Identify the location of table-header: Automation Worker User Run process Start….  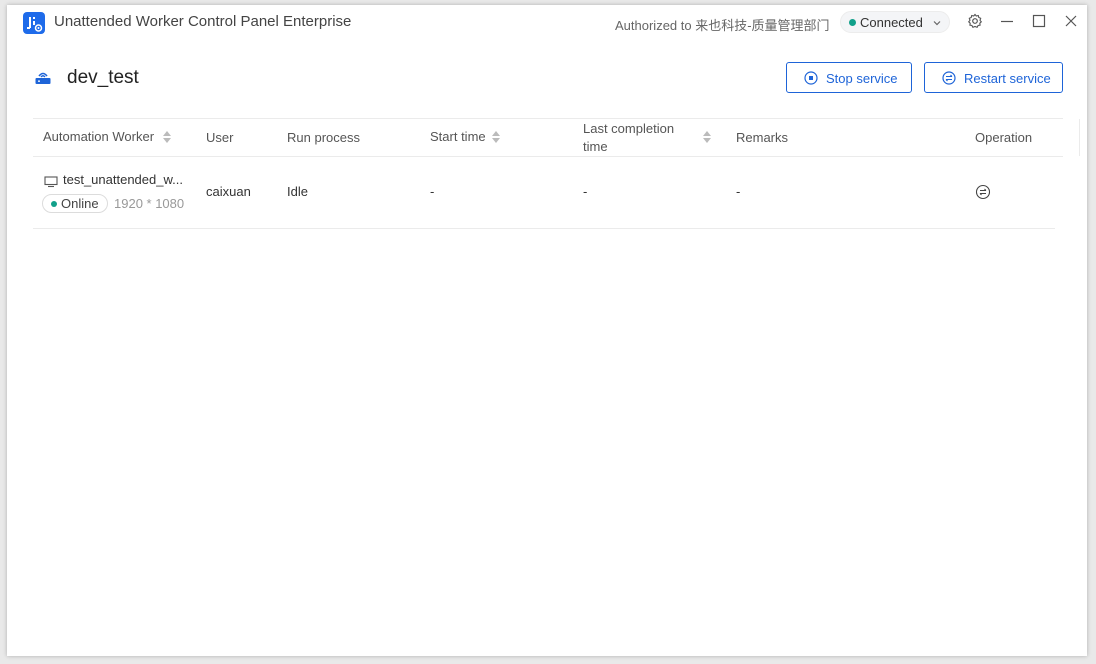
(556, 137).